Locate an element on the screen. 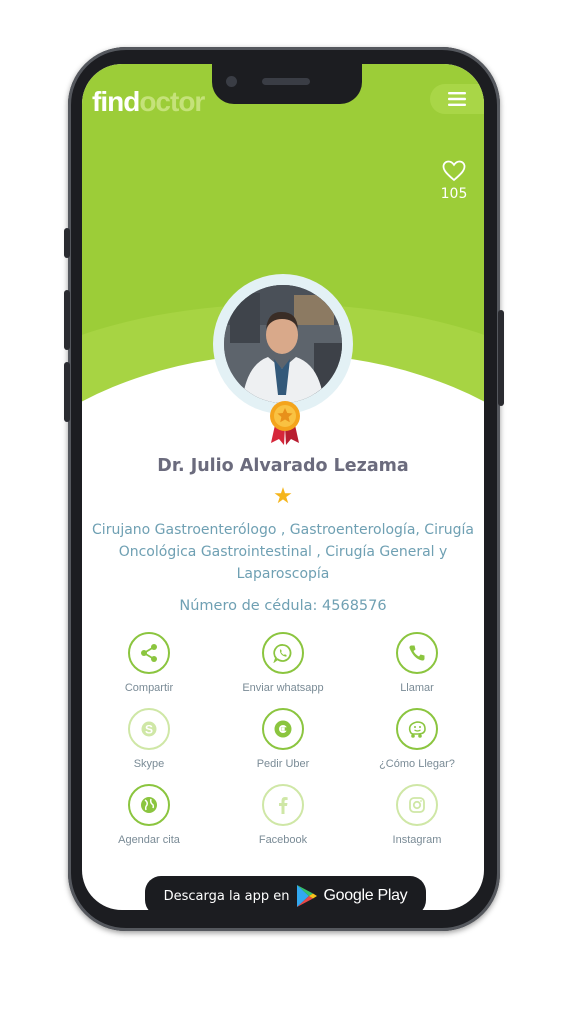  skype-button: S Skype is located at coordinates (149, 739).